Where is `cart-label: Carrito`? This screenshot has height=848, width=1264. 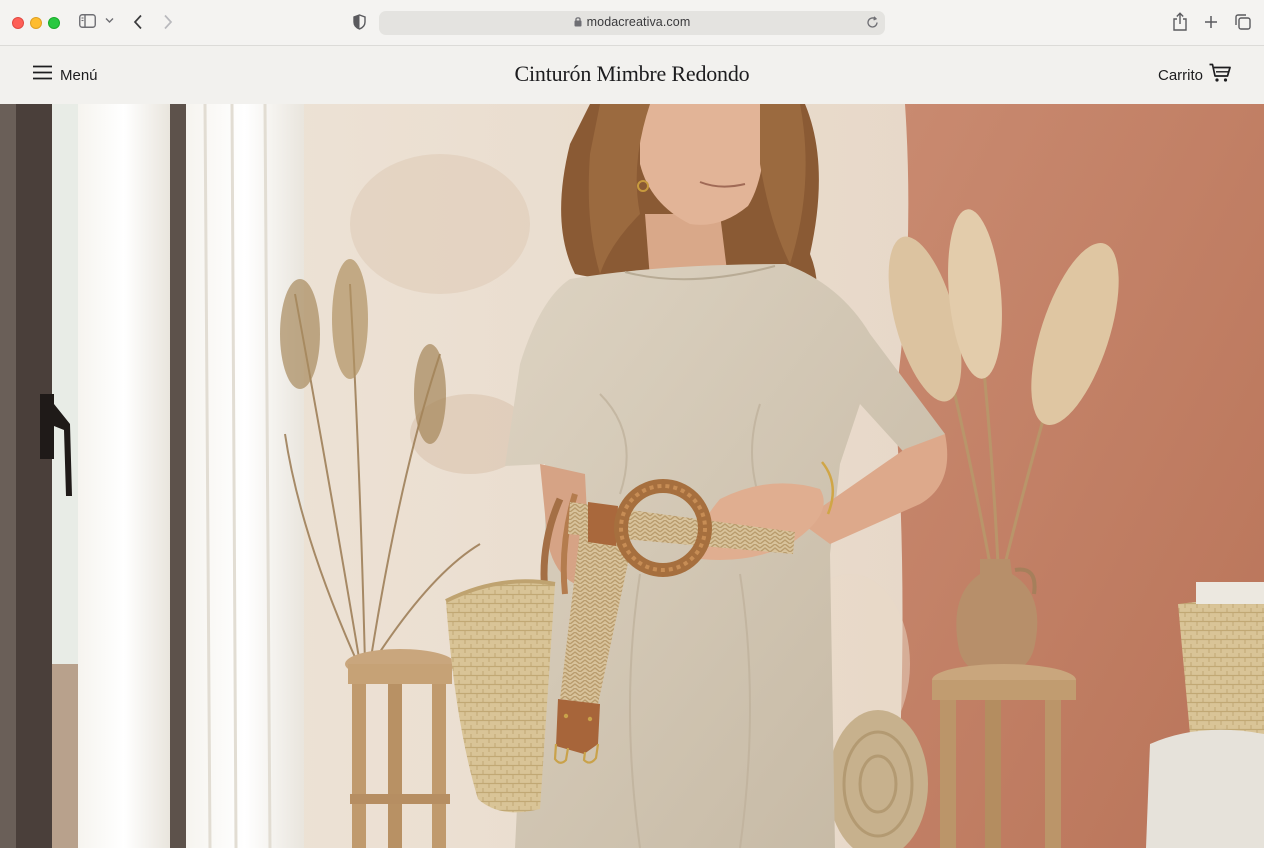 cart-label: Carrito is located at coordinates (1180, 75).